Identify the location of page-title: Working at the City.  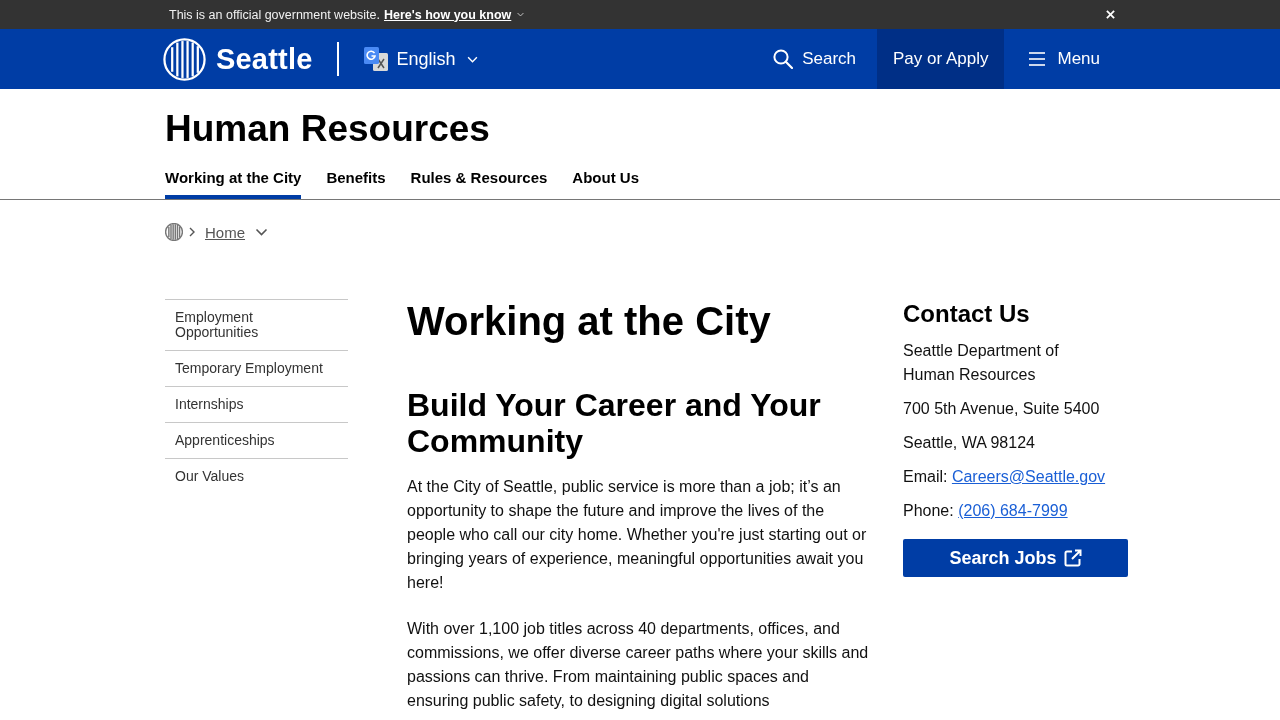
(589, 321).